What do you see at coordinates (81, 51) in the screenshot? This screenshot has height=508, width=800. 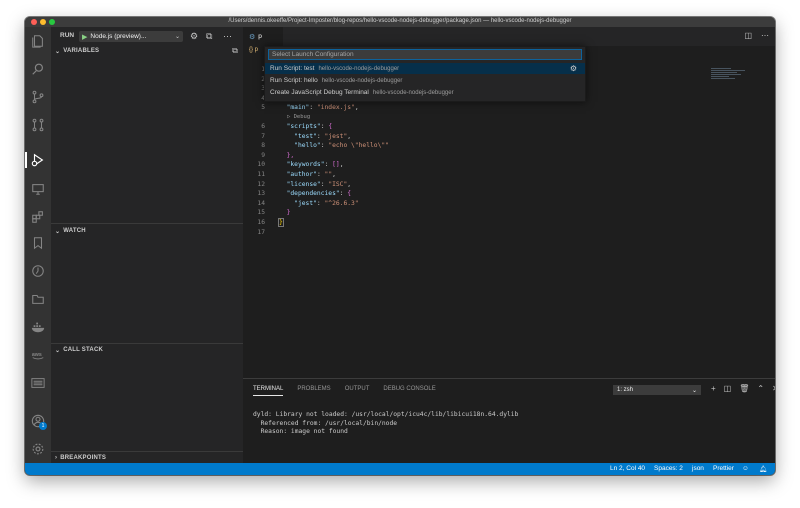 I see `variables-section-title: VARIABLES` at bounding box center [81, 51].